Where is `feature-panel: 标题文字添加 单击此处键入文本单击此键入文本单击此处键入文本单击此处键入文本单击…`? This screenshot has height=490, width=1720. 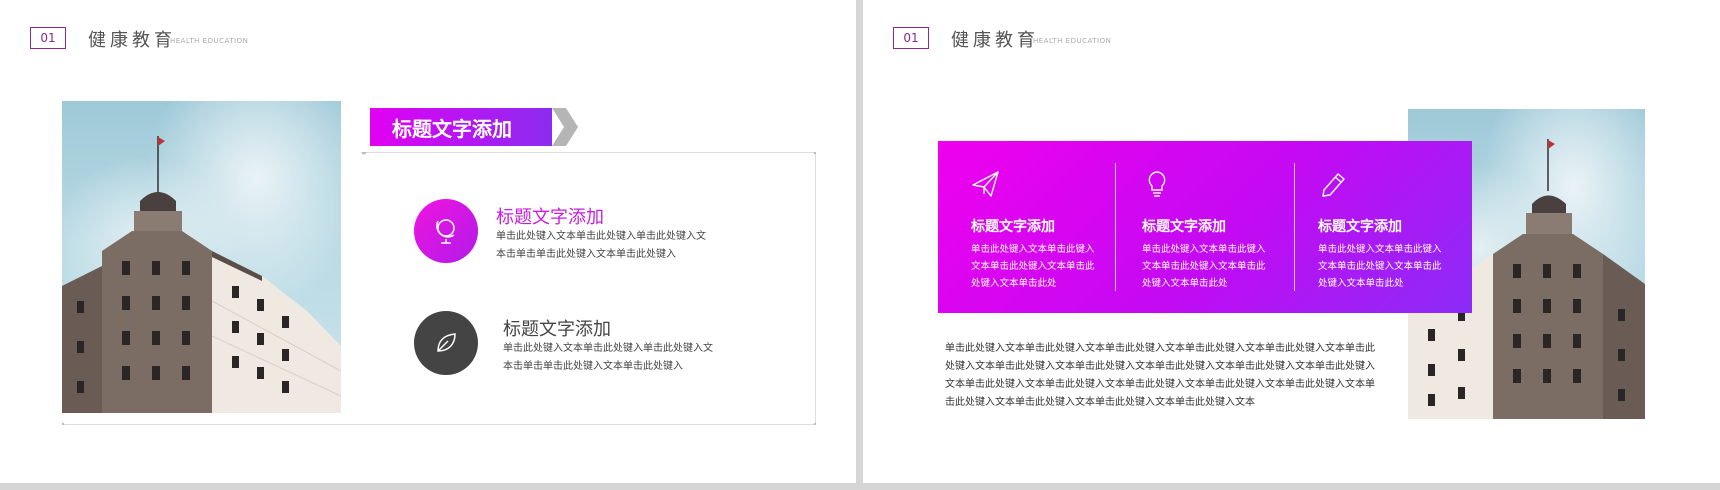 feature-panel: 标题文字添加 单击此处键入文本单击此键入文本单击此处键入文本单击此处键入文本单击… is located at coordinates (1205, 227).